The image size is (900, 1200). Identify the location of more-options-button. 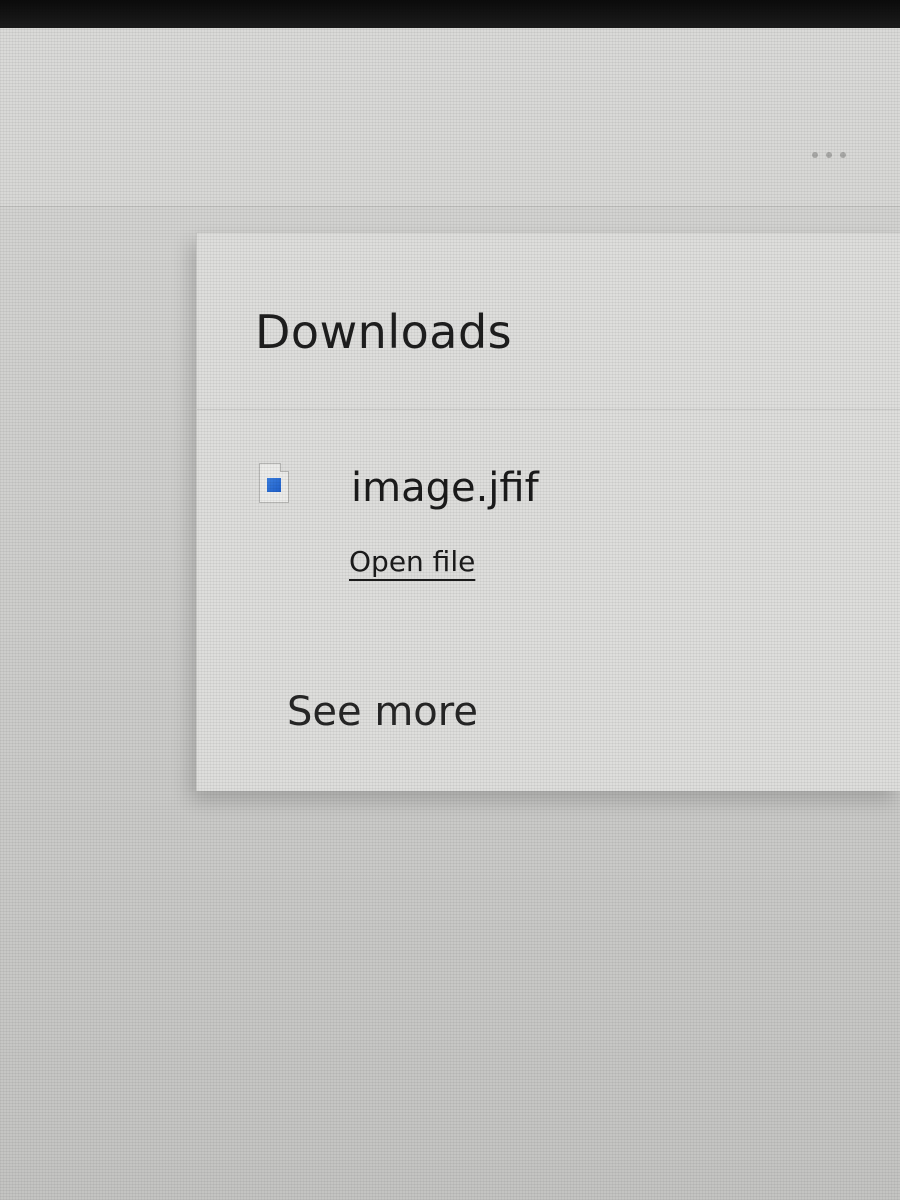
(829, 155).